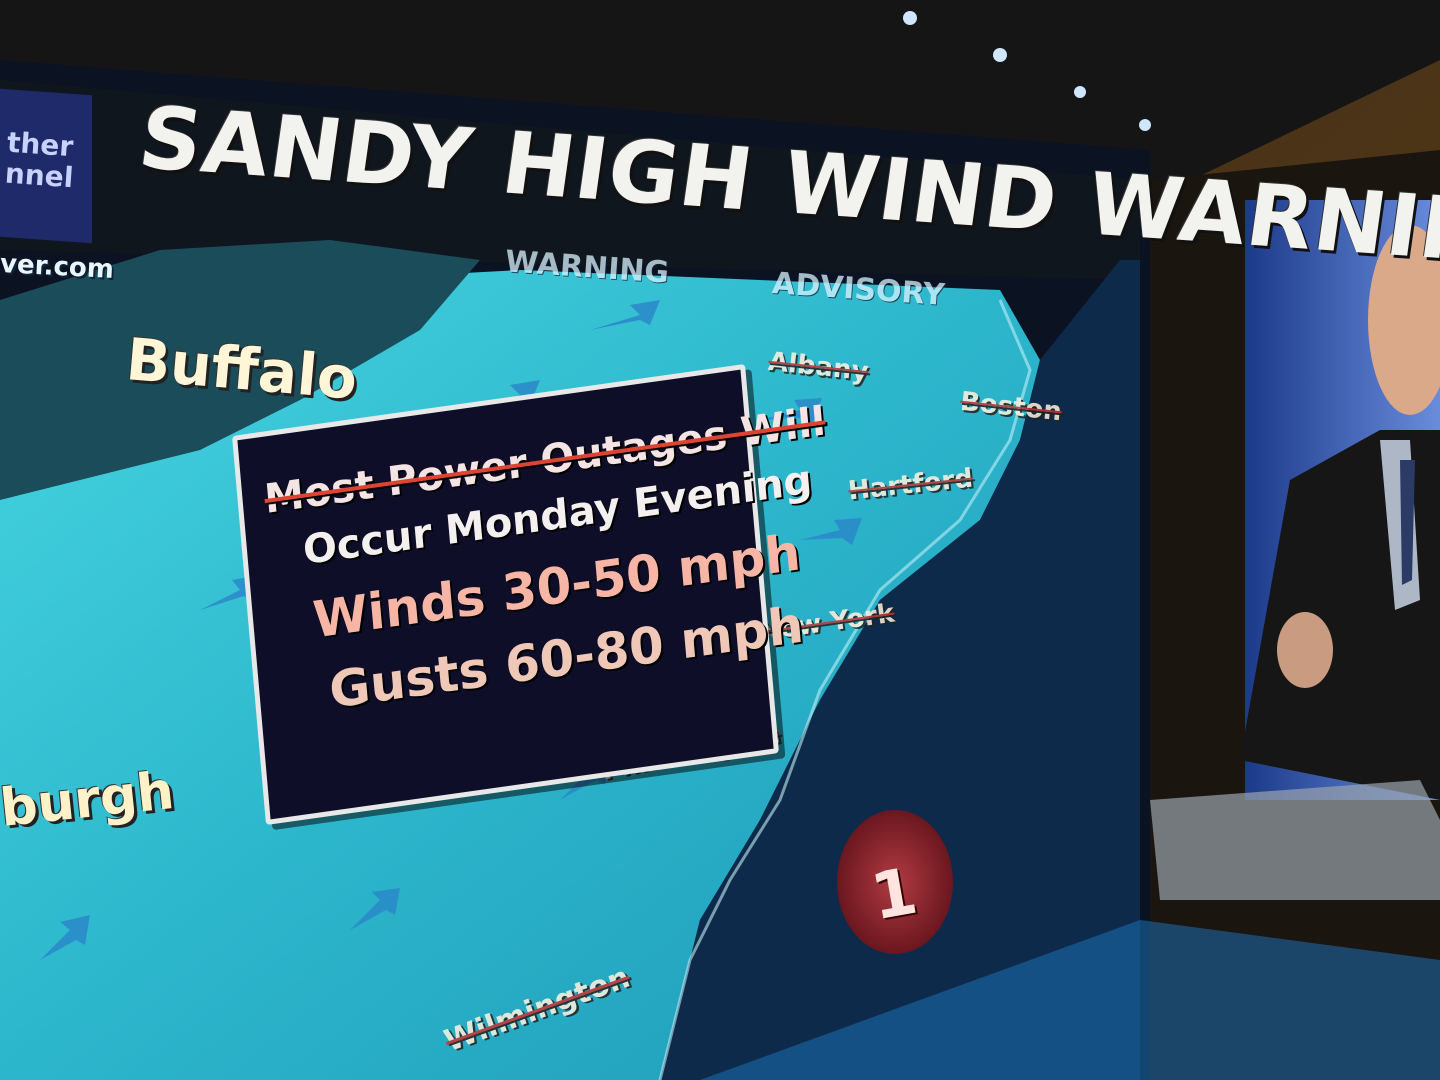 The image size is (1440, 1080). I want to click on lectern, so click(1295, 840).